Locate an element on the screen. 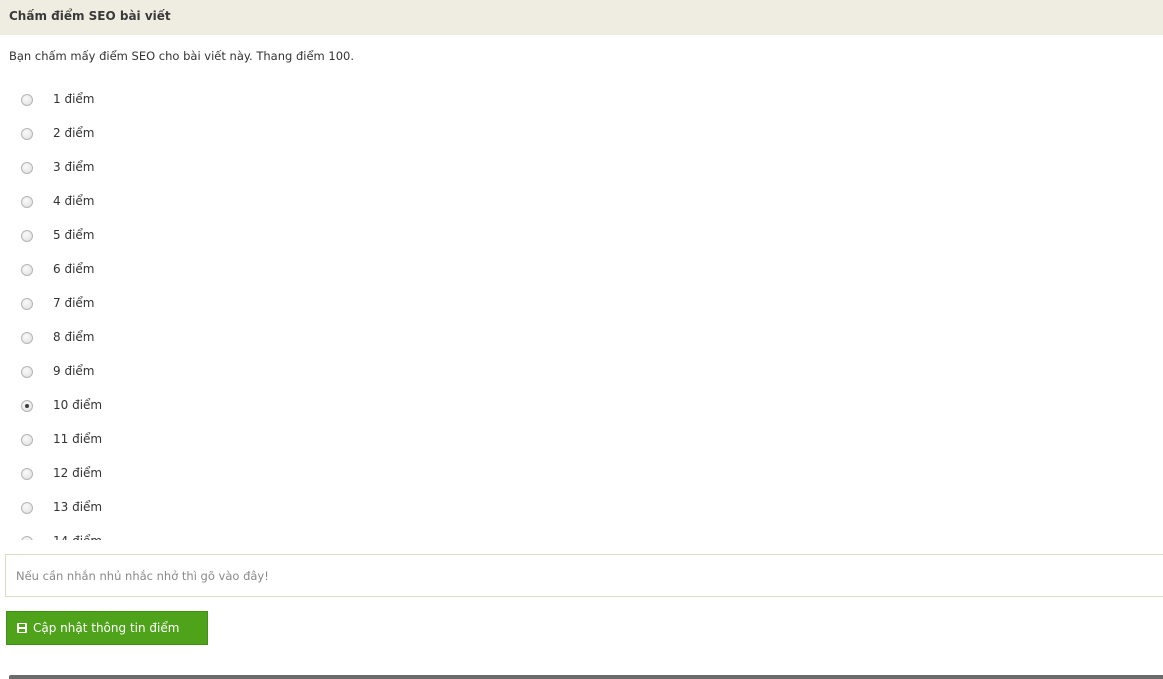 This screenshot has height=679, width=1163. score-option: 3 điểm is located at coordinates (581, 169).